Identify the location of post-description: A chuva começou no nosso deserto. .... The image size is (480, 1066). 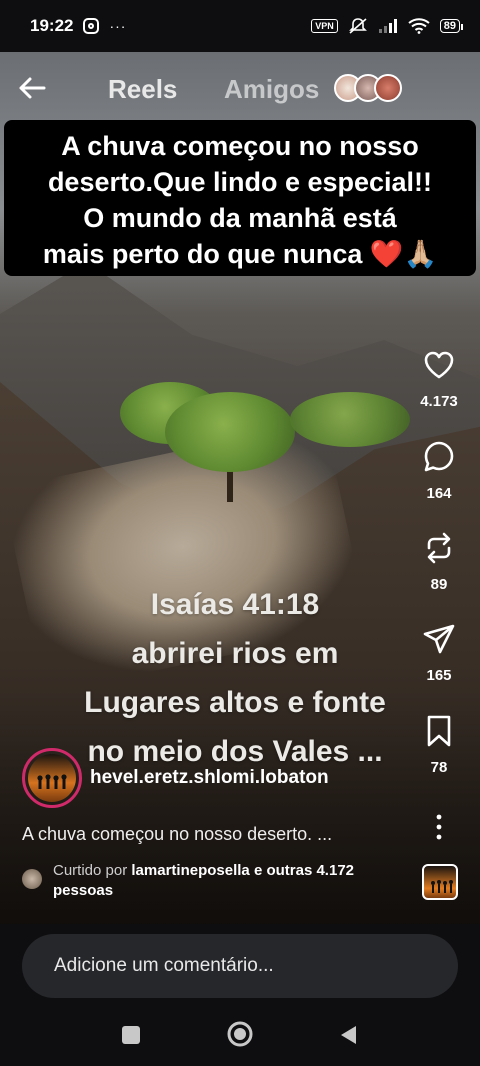
(177, 834).